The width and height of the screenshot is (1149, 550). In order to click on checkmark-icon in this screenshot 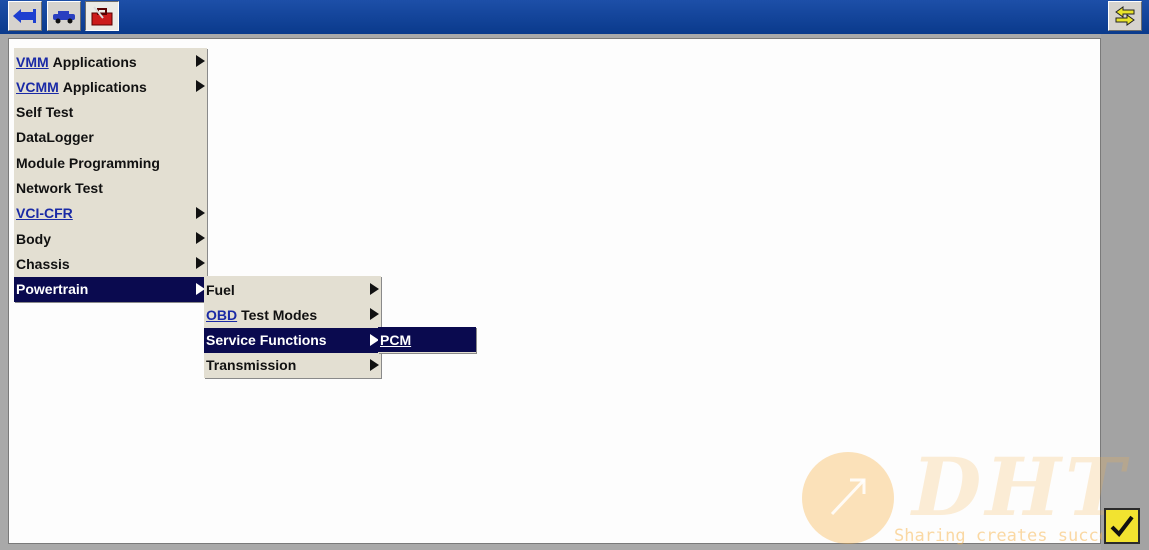, I will do `click(1122, 526)`.